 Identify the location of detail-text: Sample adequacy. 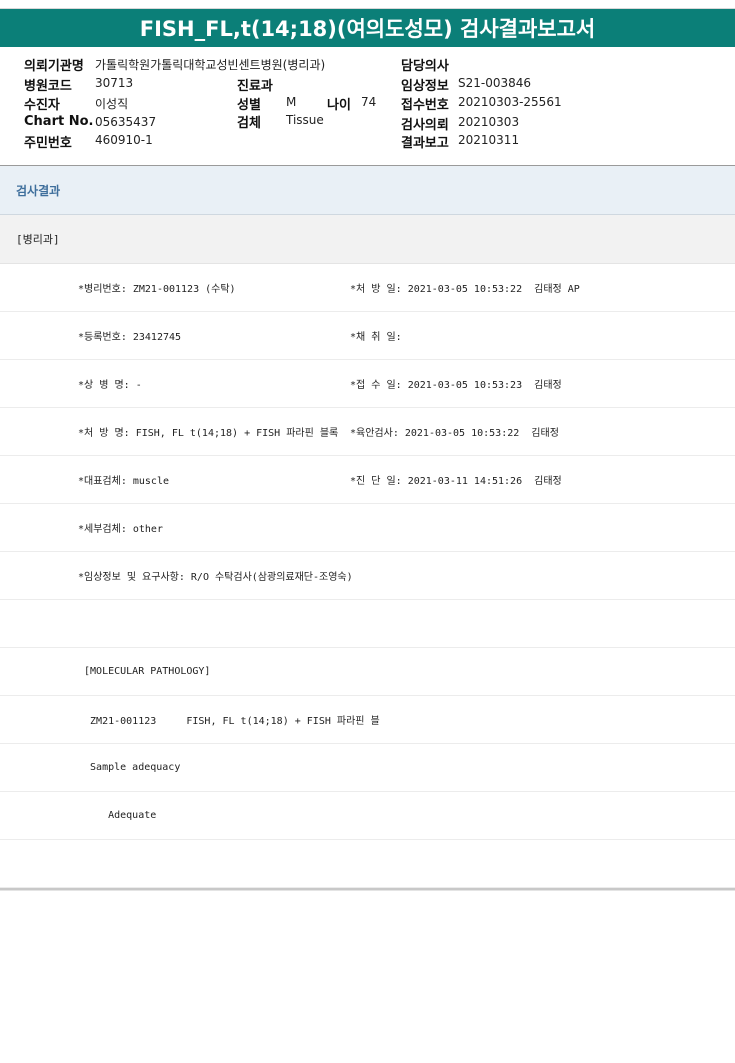
(129, 767).